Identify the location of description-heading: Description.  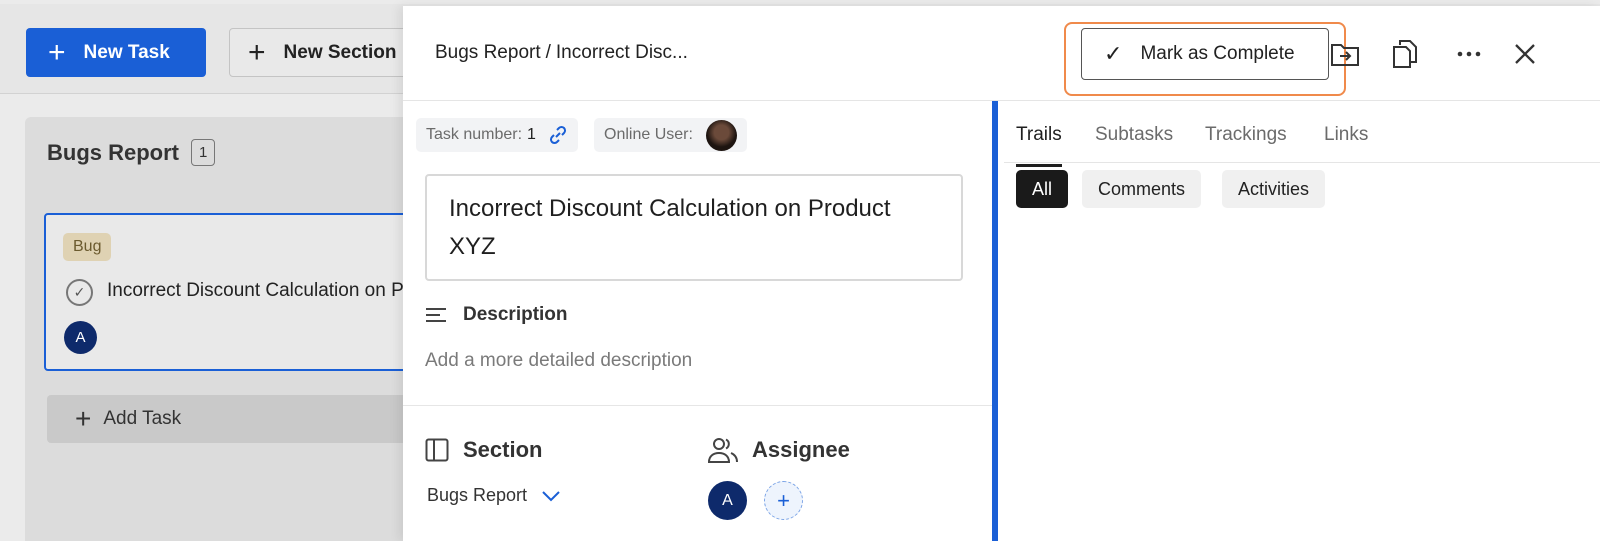
(496, 315).